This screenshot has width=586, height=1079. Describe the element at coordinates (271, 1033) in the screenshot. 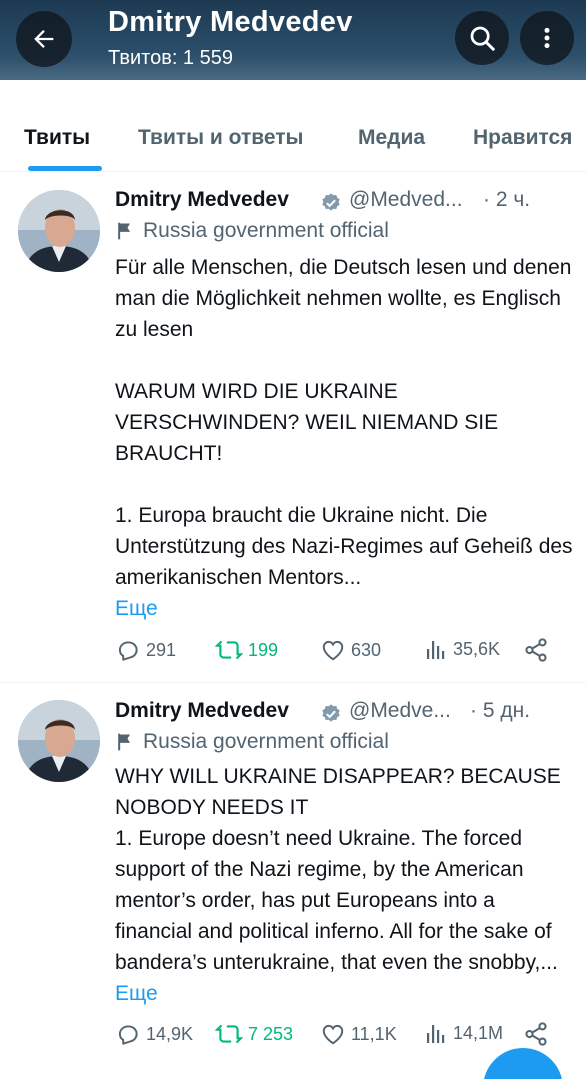

I see `retweet-count: 7 253` at that location.